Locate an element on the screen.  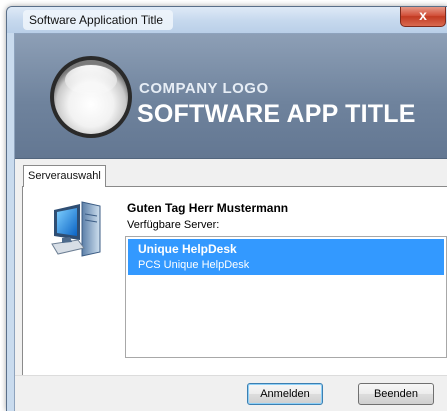
server-list-label: Verfügbare Server: is located at coordinates (173, 225).